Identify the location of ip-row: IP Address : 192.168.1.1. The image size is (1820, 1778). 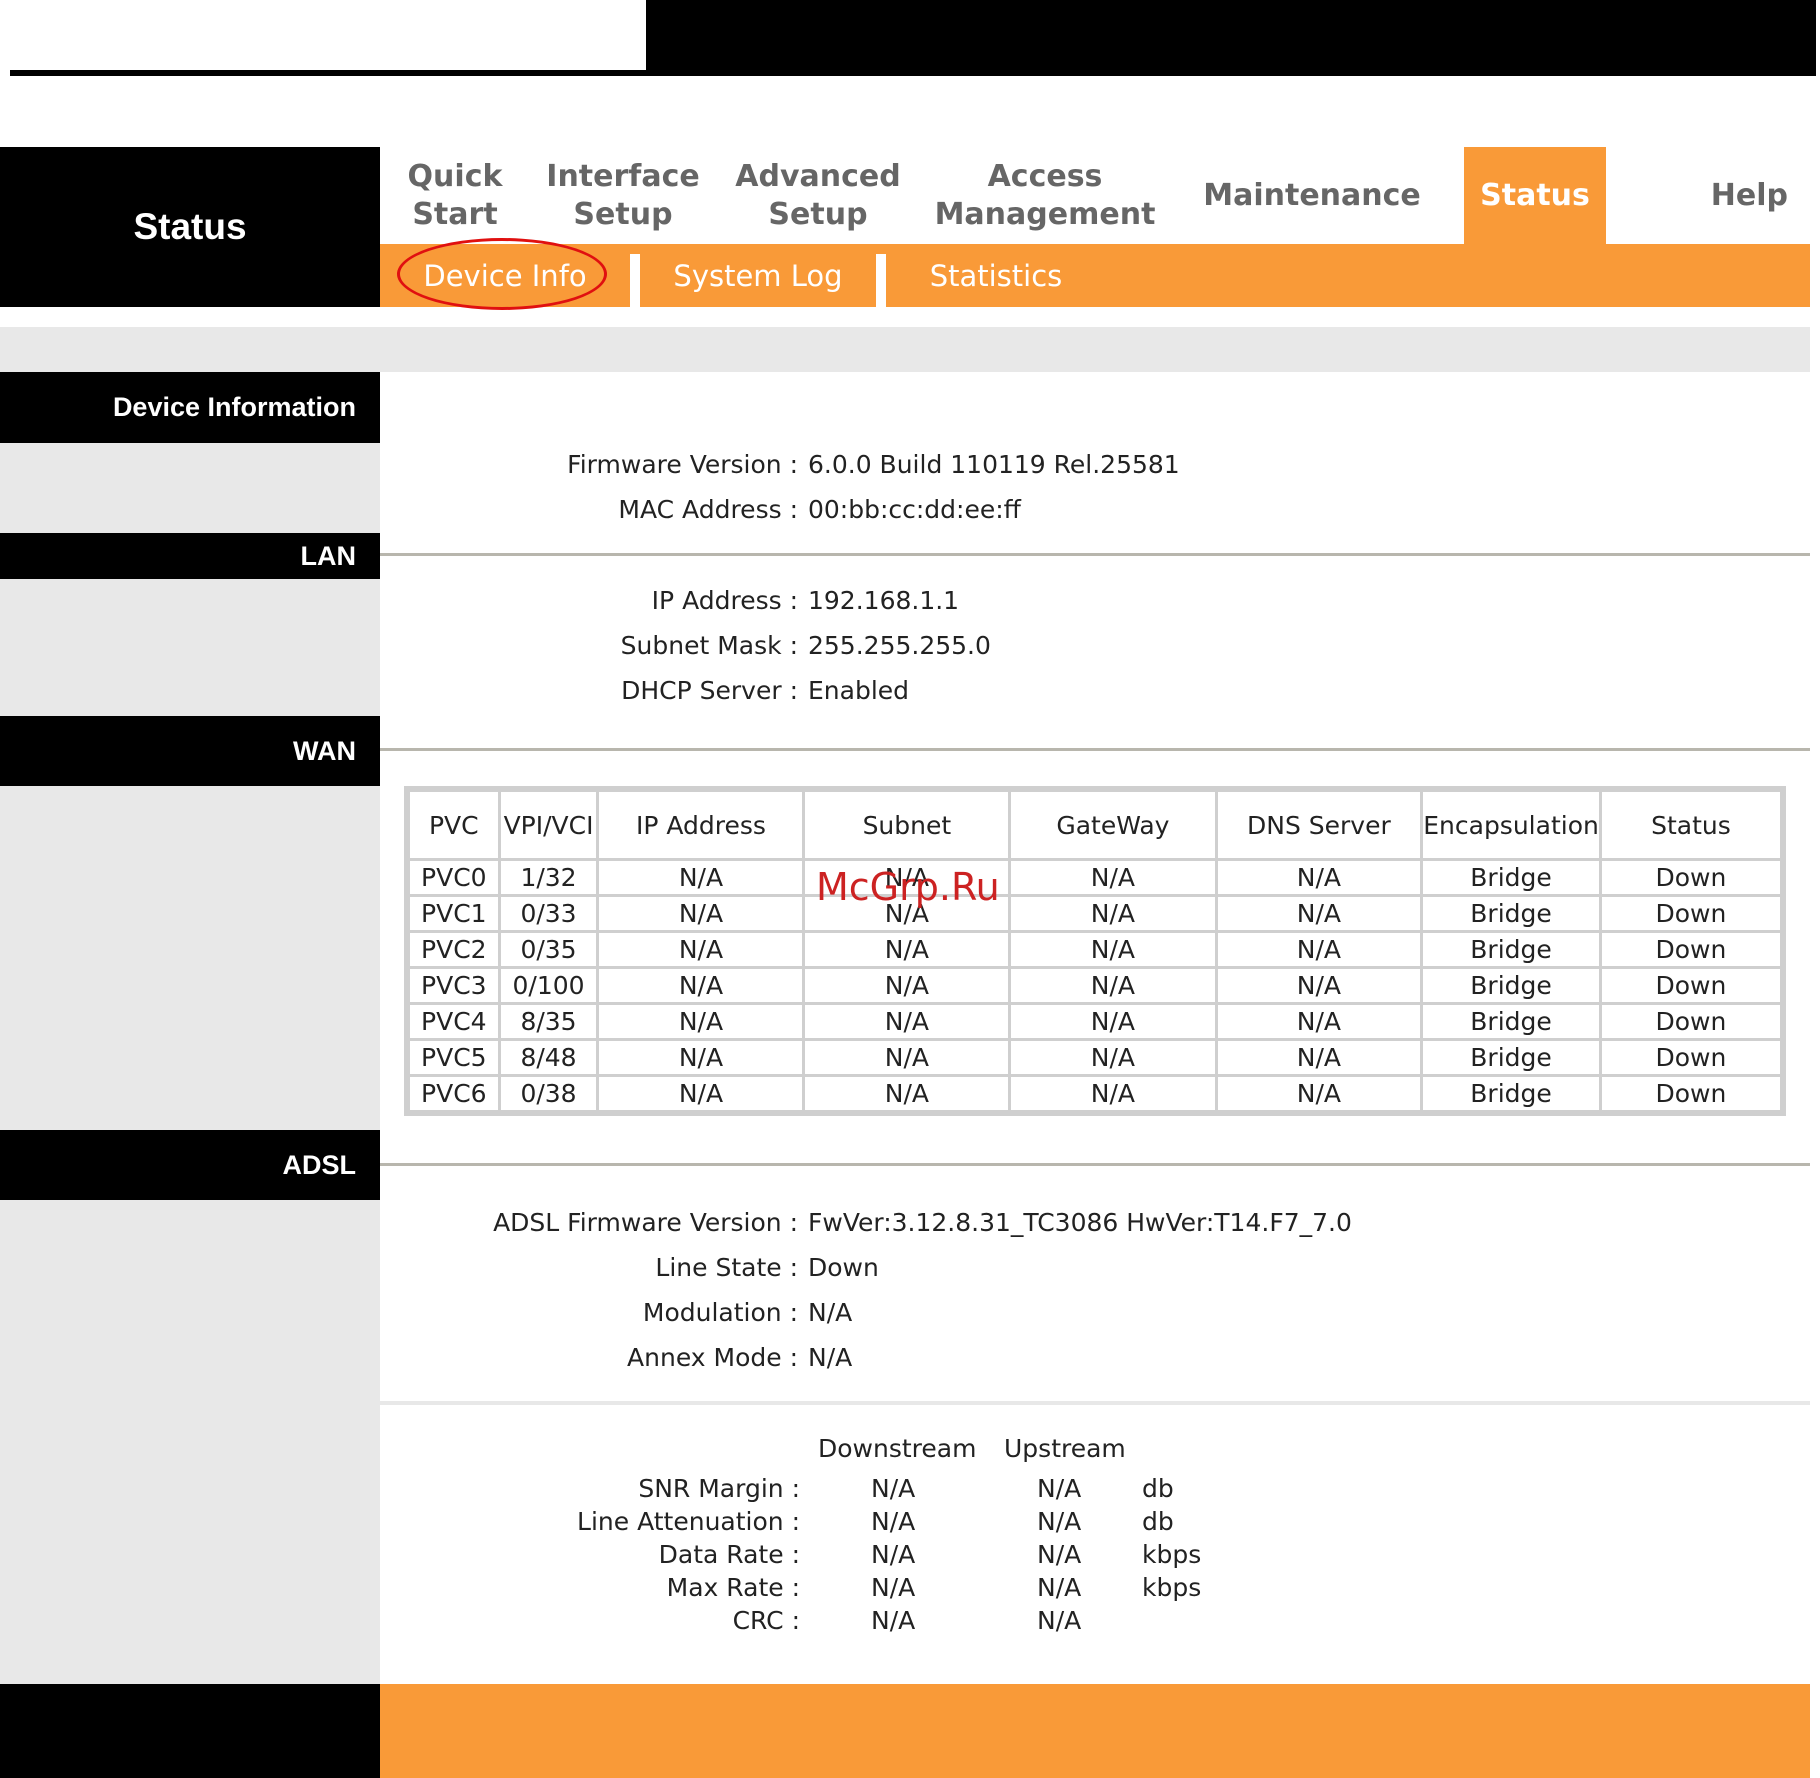
(910, 602).